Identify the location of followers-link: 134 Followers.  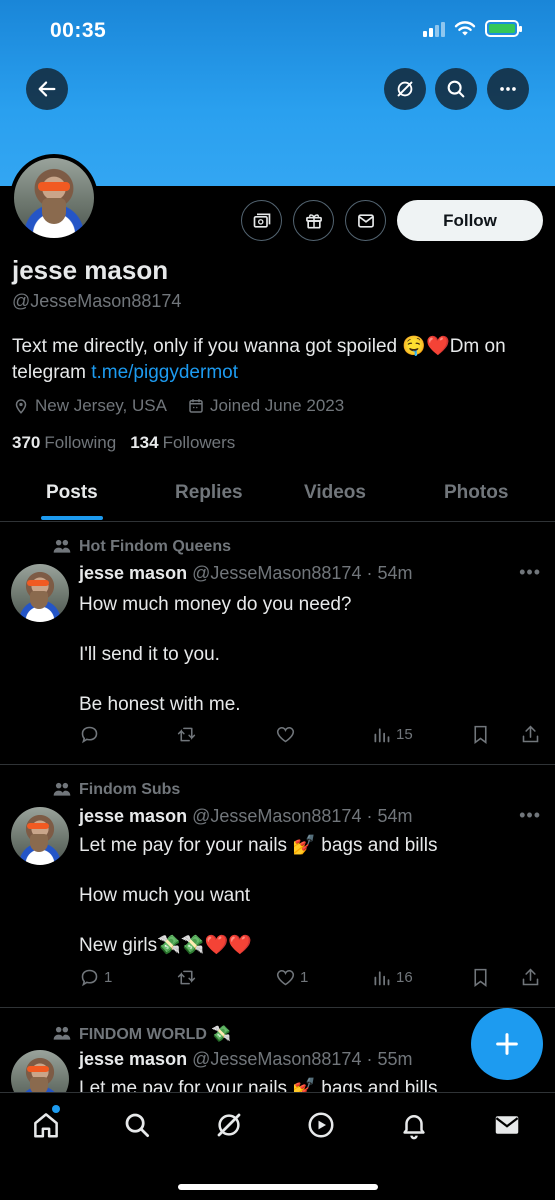
(182, 443).